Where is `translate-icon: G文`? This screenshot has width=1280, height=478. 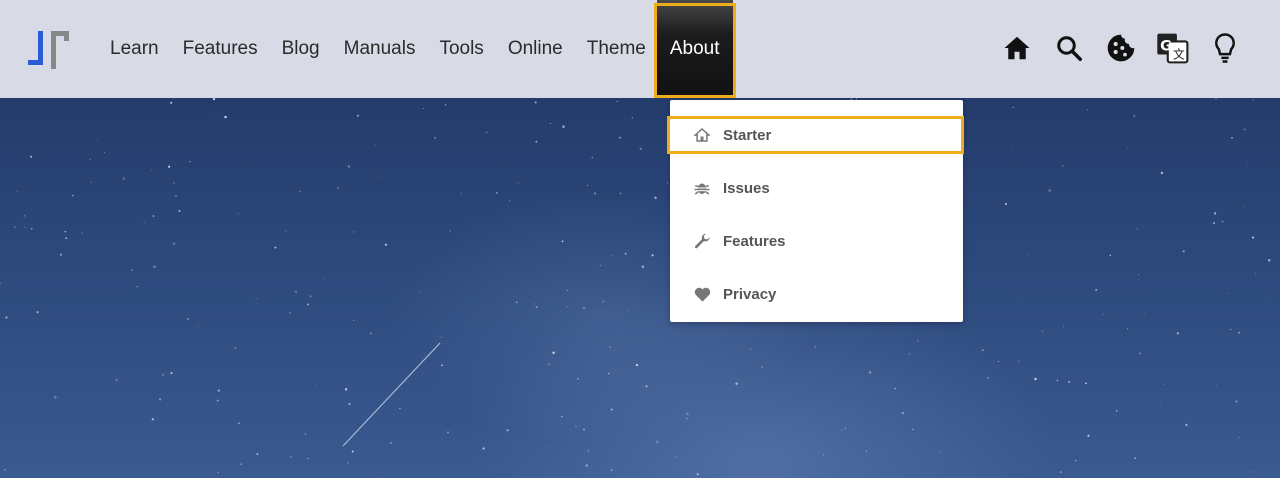 translate-icon: G文 is located at coordinates (1173, 48).